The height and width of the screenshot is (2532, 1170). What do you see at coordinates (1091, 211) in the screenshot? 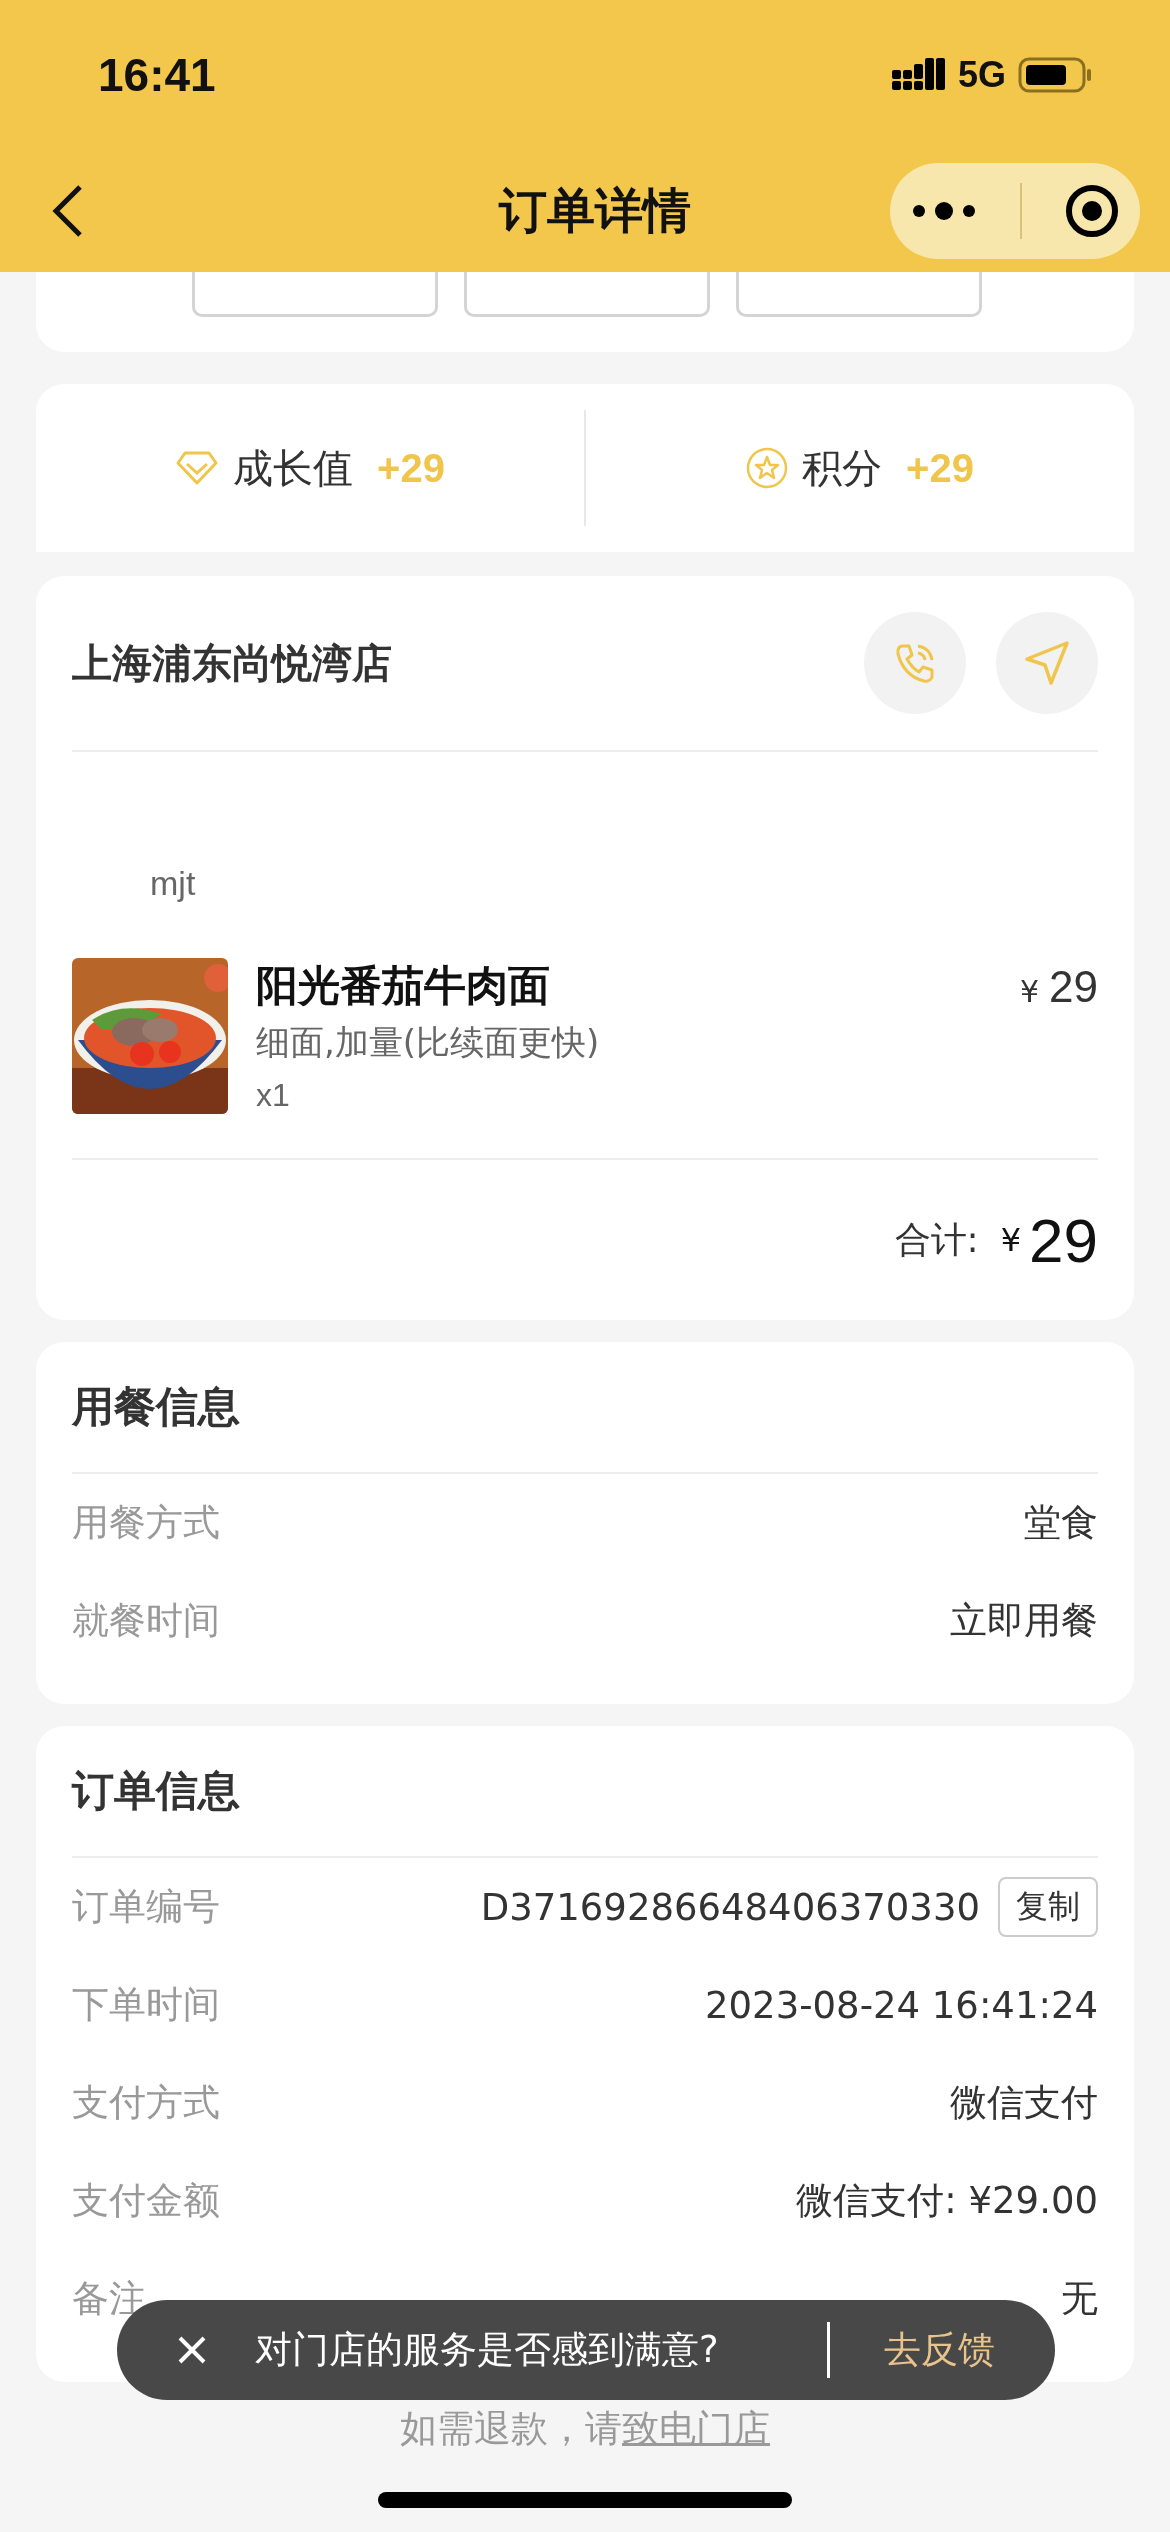
I see `close-target-icon` at bounding box center [1091, 211].